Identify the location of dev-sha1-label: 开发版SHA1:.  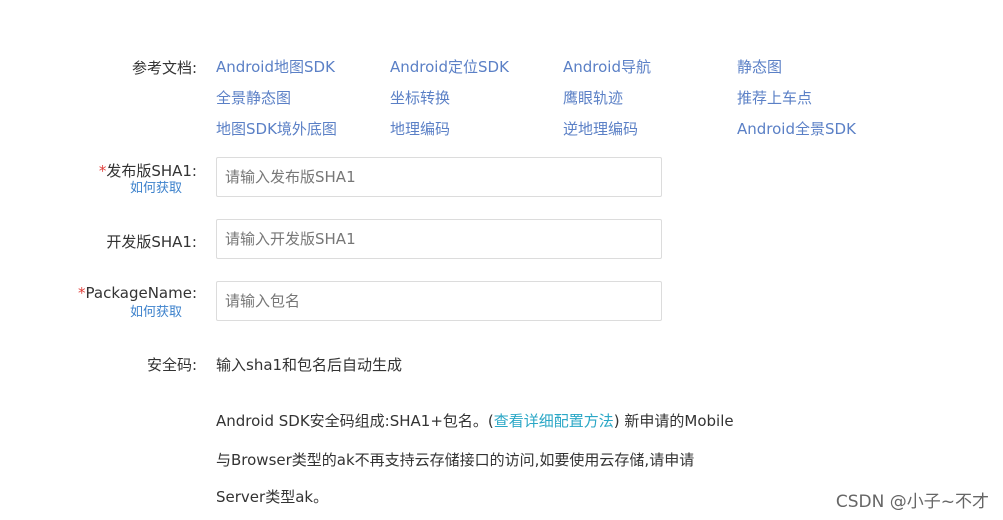
(151, 242).